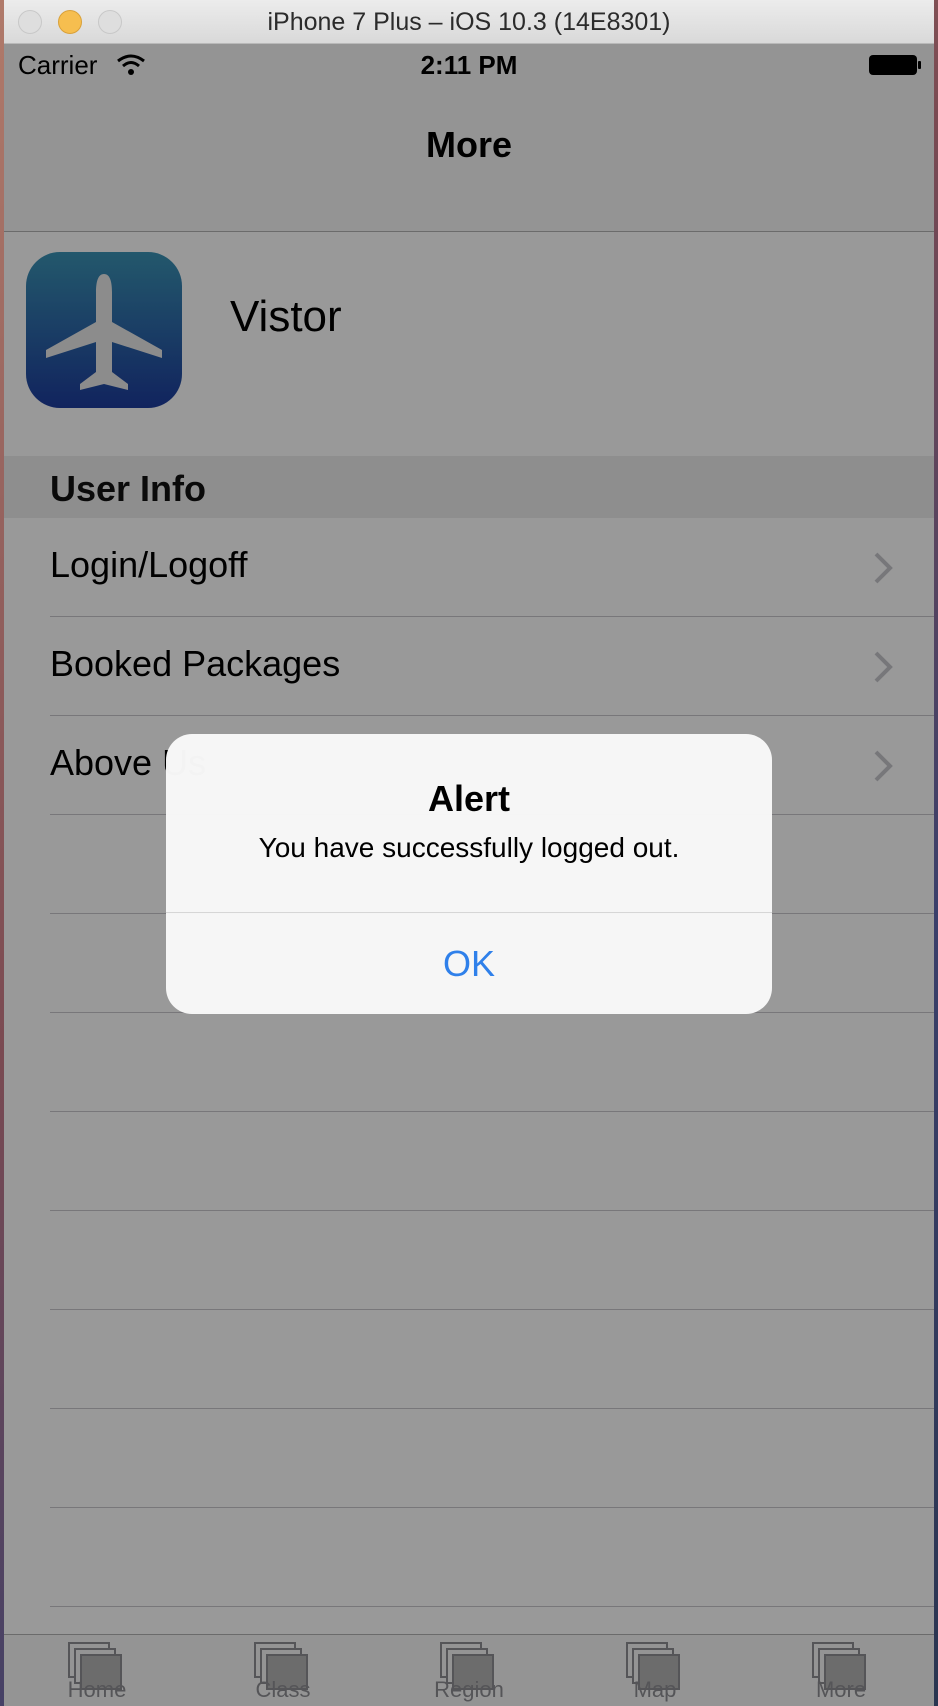 The image size is (938, 1706). Describe the element at coordinates (469, 847) in the screenshot. I see `alert-message: You have successfully logged out.` at that location.